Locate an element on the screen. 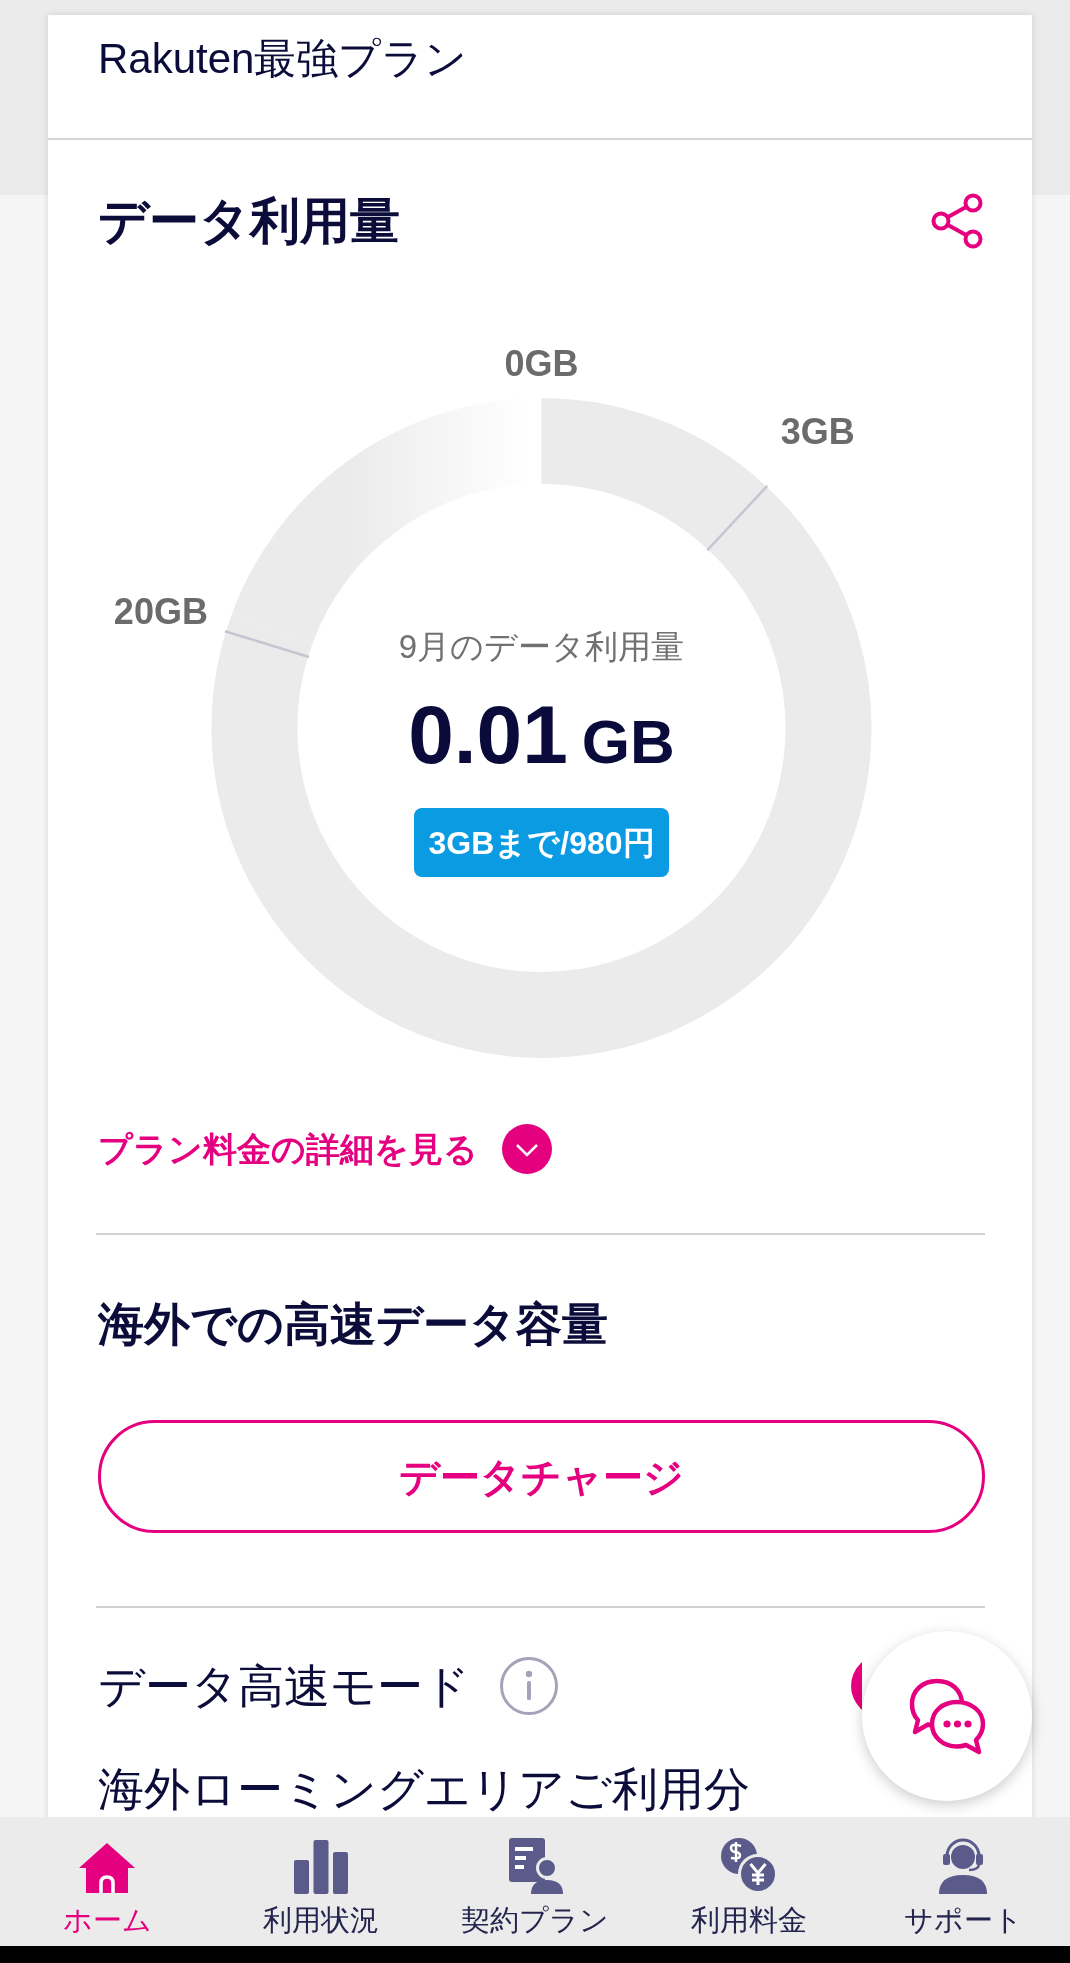 The height and width of the screenshot is (1963, 1070). setting-label: データ高速モード is located at coordinates (284, 1686).